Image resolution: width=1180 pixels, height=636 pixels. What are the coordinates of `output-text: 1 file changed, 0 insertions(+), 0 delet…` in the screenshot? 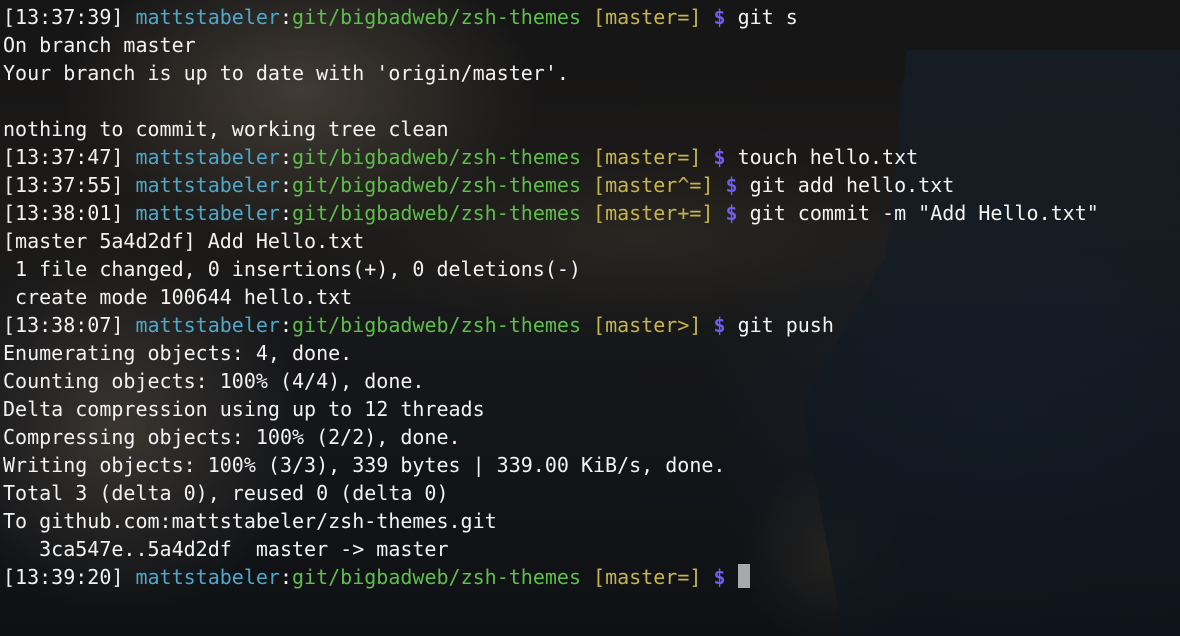 It's located at (292, 269).